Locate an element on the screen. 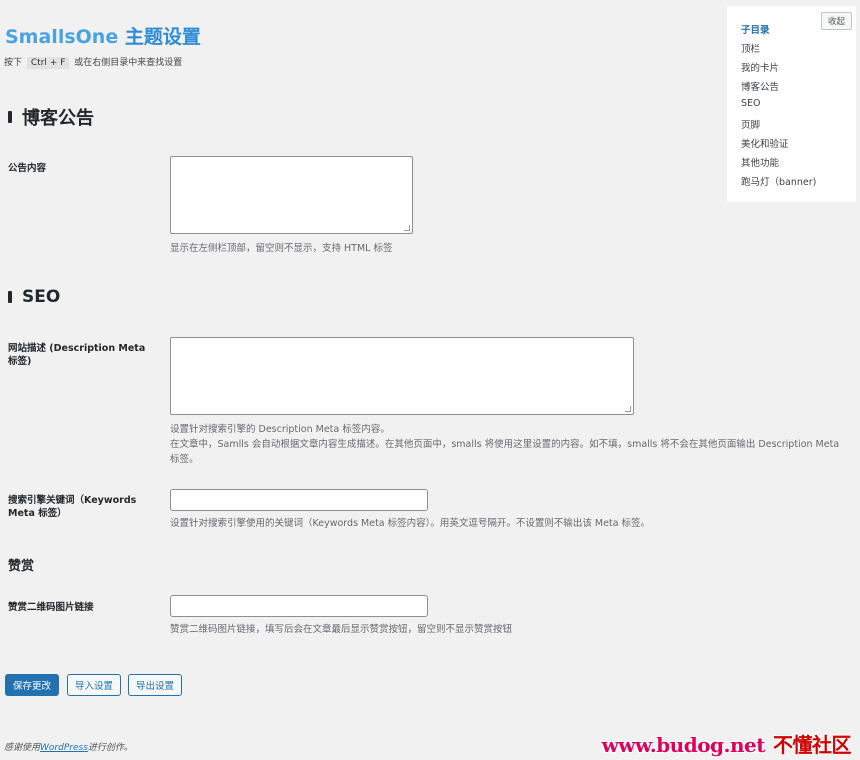 The image size is (860, 760). search-hint: 按下 Ctrl + F 或在右侧目录中来查找设置 is located at coordinates (93, 62).